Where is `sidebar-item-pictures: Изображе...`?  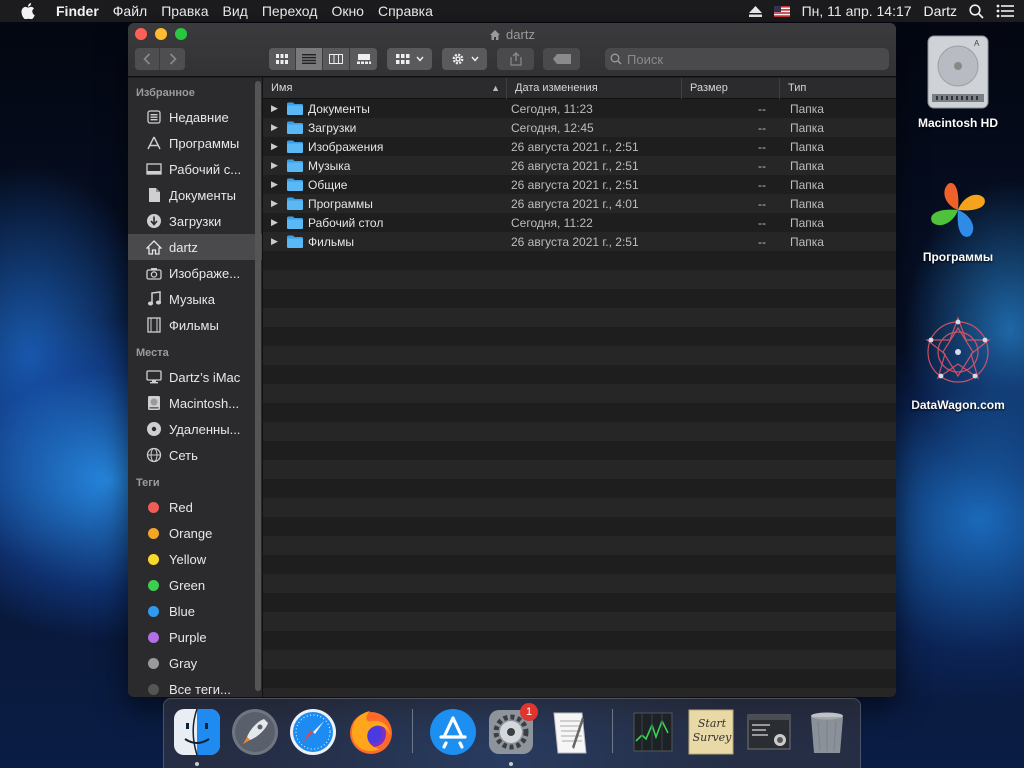 sidebar-item-pictures: Изображе... is located at coordinates (195, 273).